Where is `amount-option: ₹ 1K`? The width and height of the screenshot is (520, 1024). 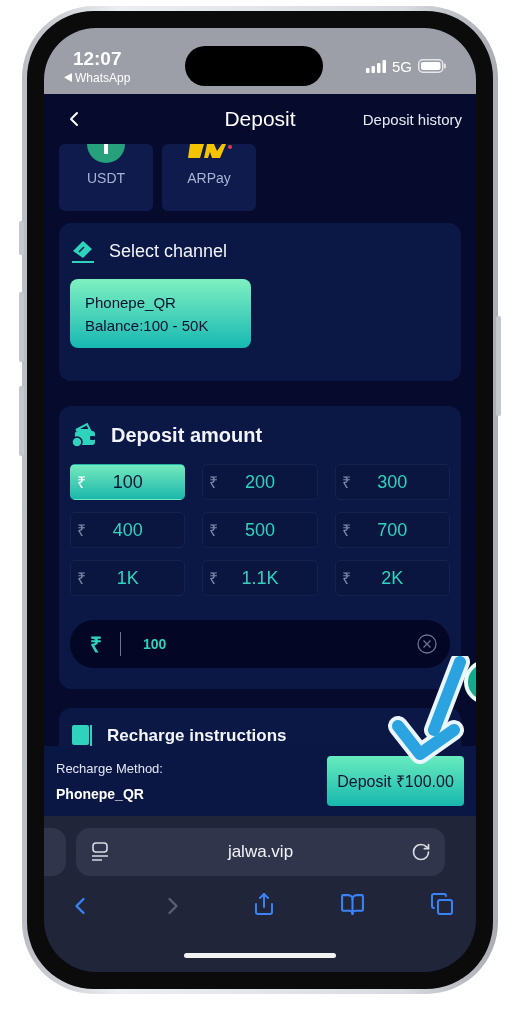 amount-option: ₹ 1K is located at coordinates (128, 578).